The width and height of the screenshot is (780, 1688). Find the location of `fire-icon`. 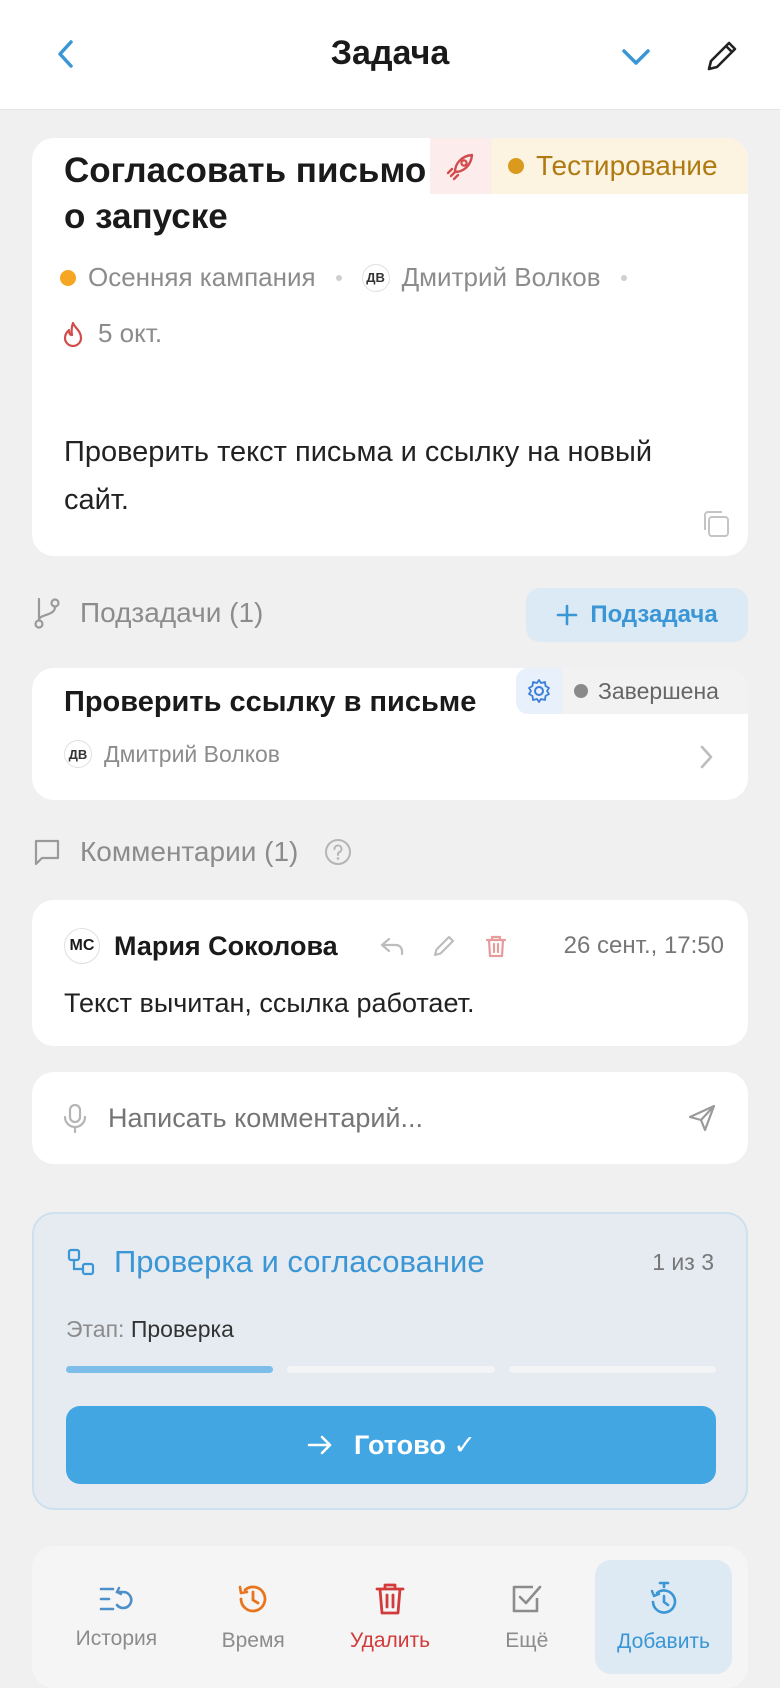

fire-icon is located at coordinates (73, 334).